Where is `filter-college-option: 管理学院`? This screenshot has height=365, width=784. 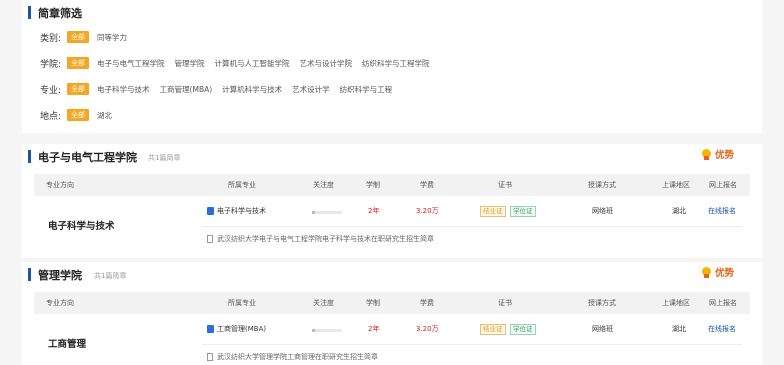
filter-college-option: 管理学院 is located at coordinates (190, 63).